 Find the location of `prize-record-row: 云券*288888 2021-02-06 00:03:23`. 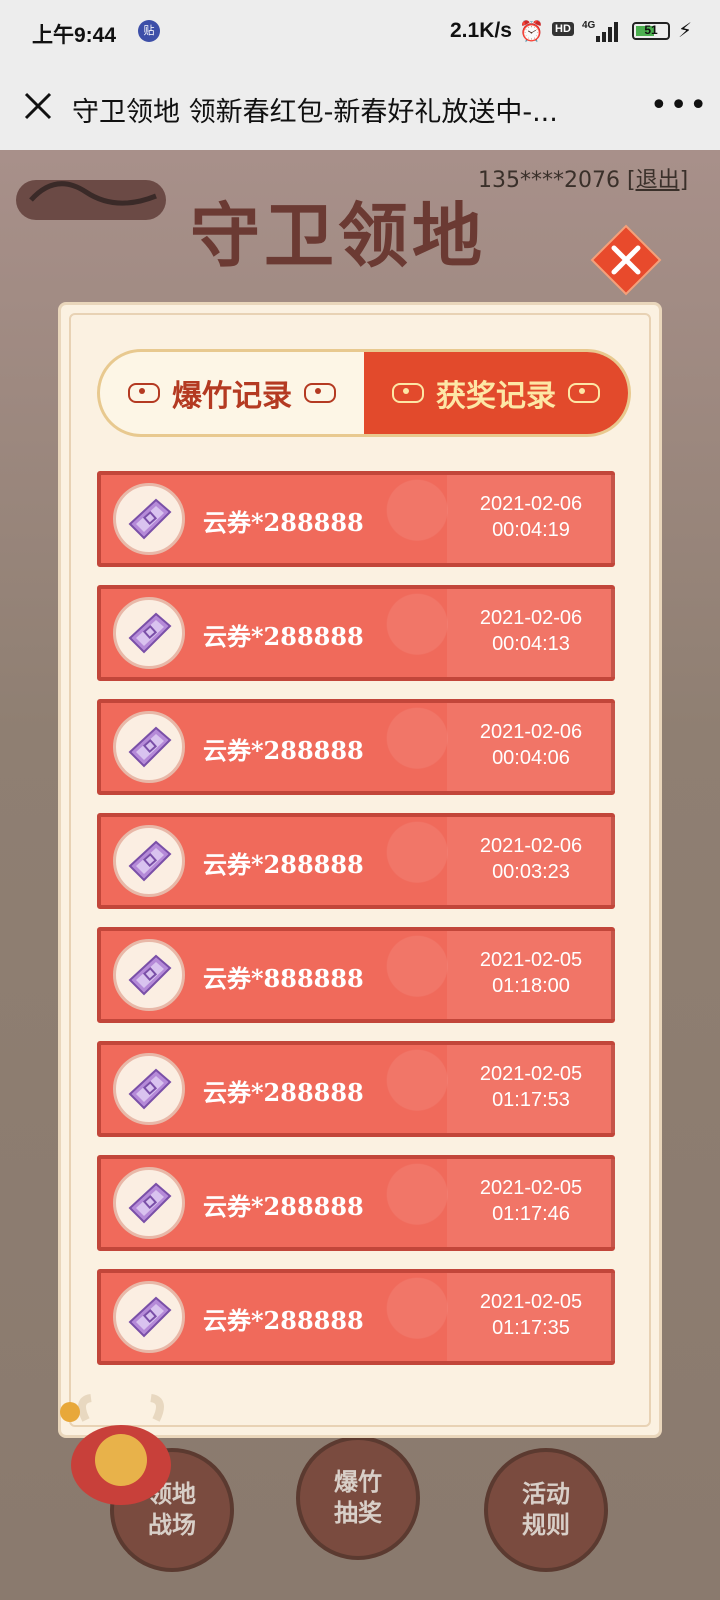

prize-record-row: 云券*288888 2021-02-06 00:03:23 is located at coordinates (357, 861).